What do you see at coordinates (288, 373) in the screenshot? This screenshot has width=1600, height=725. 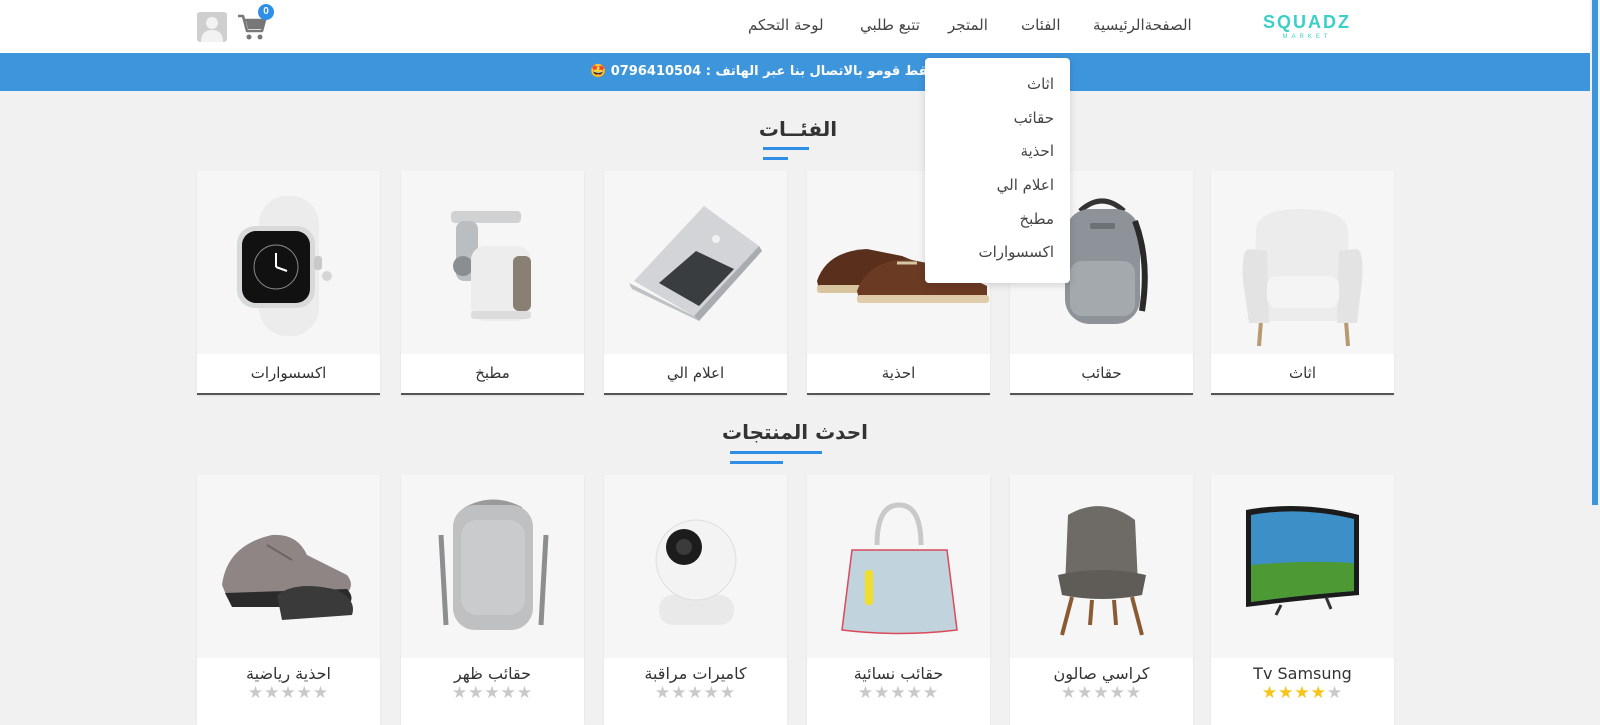 I see `category-label: اكسسوارات` at bounding box center [288, 373].